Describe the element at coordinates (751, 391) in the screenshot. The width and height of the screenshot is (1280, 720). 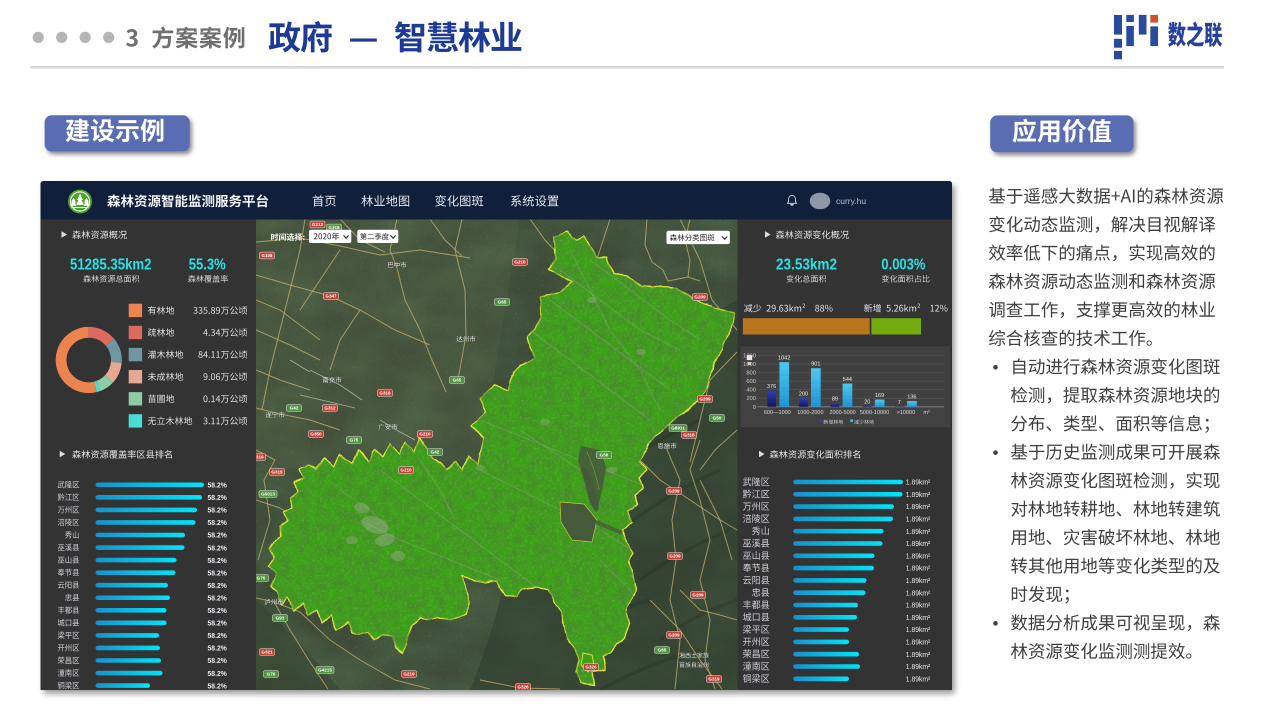
I see `svg-text: 400` at that location.